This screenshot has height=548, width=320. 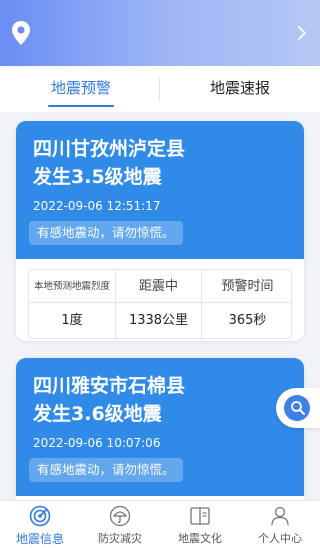 What do you see at coordinates (109, 149) in the screenshot?
I see `card-title-location: 四川甘孜州泸定县` at bounding box center [109, 149].